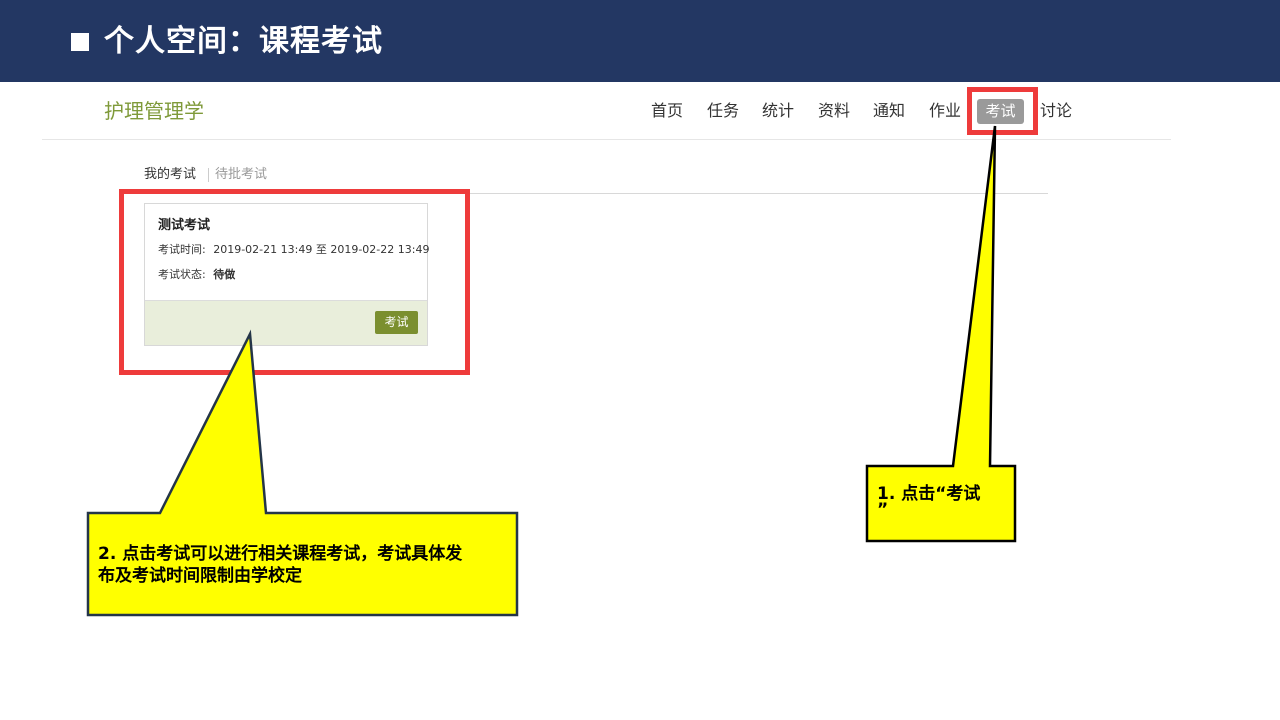 Image resolution: width=1280 pixels, height=720 pixels. I want to click on callout-step2-text: 2. 点击考试可以进行相关课程考试，考试具体发 布及考试时间限制由学校定, so click(280, 565).